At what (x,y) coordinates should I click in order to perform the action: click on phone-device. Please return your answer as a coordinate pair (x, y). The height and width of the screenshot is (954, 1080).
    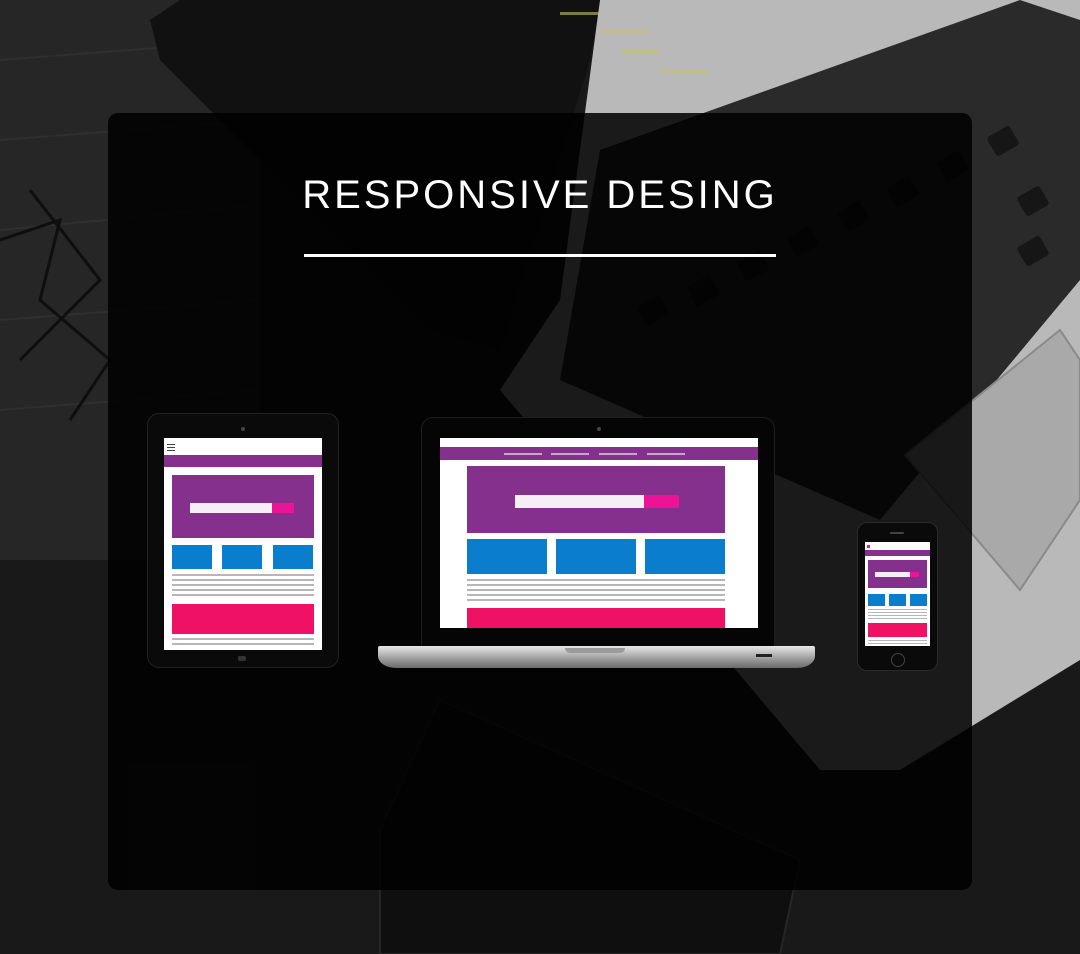
    Looking at the image, I should click on (897, 596).